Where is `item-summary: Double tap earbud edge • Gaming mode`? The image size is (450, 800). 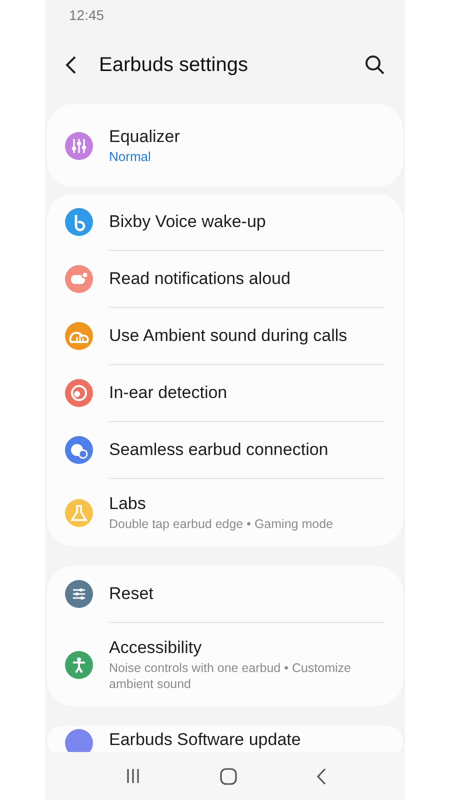
item-summary: Double tap earbud edge • Gaming mode is located at coordinates (221, 524).